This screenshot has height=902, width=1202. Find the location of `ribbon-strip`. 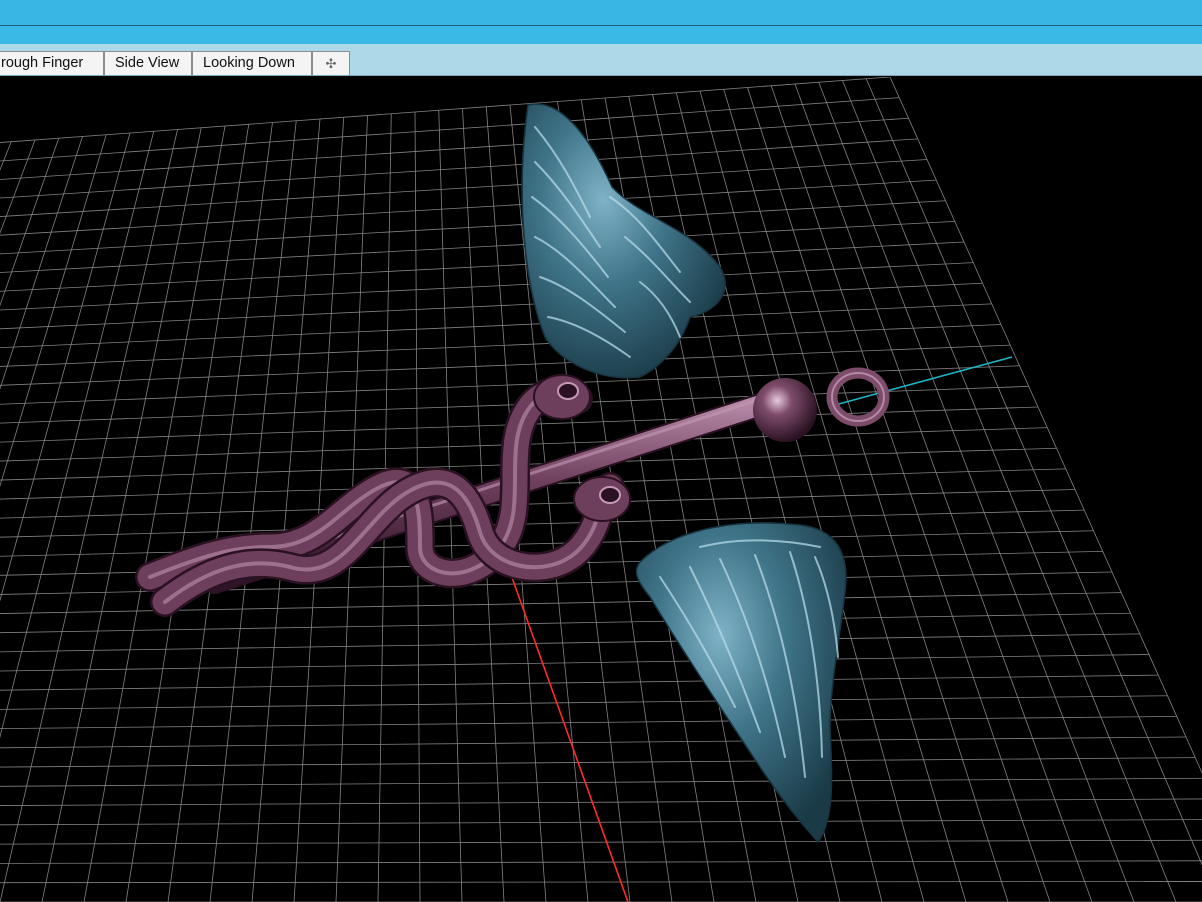

ribbon-strip is located at coordinates (601, 35).